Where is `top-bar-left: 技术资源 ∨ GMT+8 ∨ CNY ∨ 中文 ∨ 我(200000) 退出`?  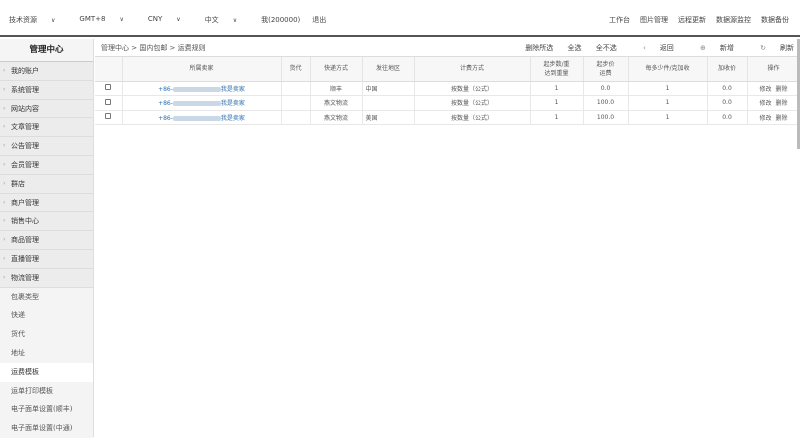
top-bar-left: 技术资源 ∨ GMT+8 ∨ CNY ∨ 中文 ∨ 我(200000) 退出 is located at coordinates (173, 20).